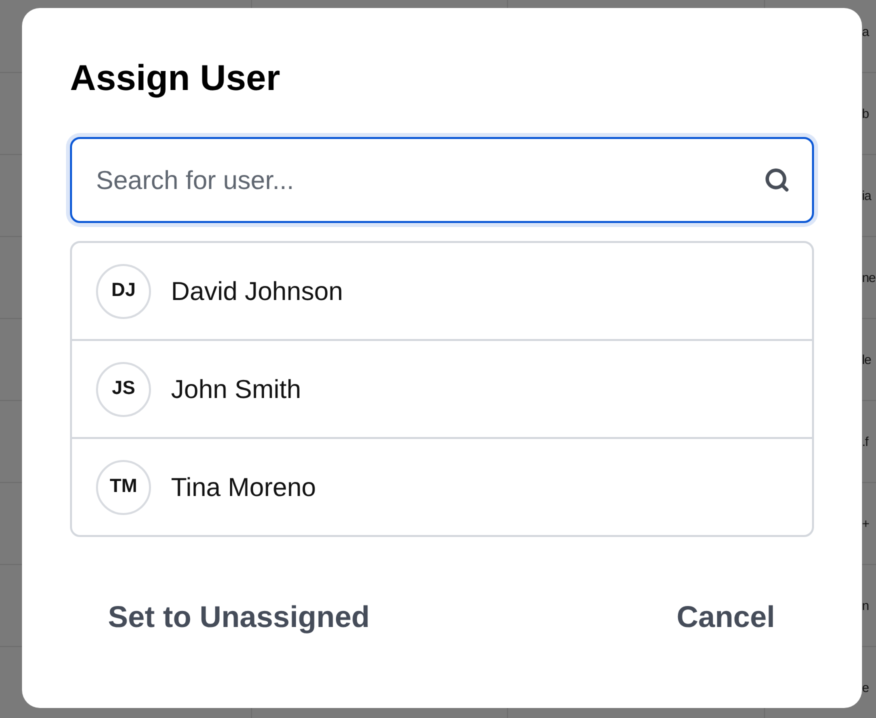 This screenshot has width=876, height=718. Describe the element at coordinates (176, 77) in the screenshot. I see `dialog-title: Assign User` at that location.